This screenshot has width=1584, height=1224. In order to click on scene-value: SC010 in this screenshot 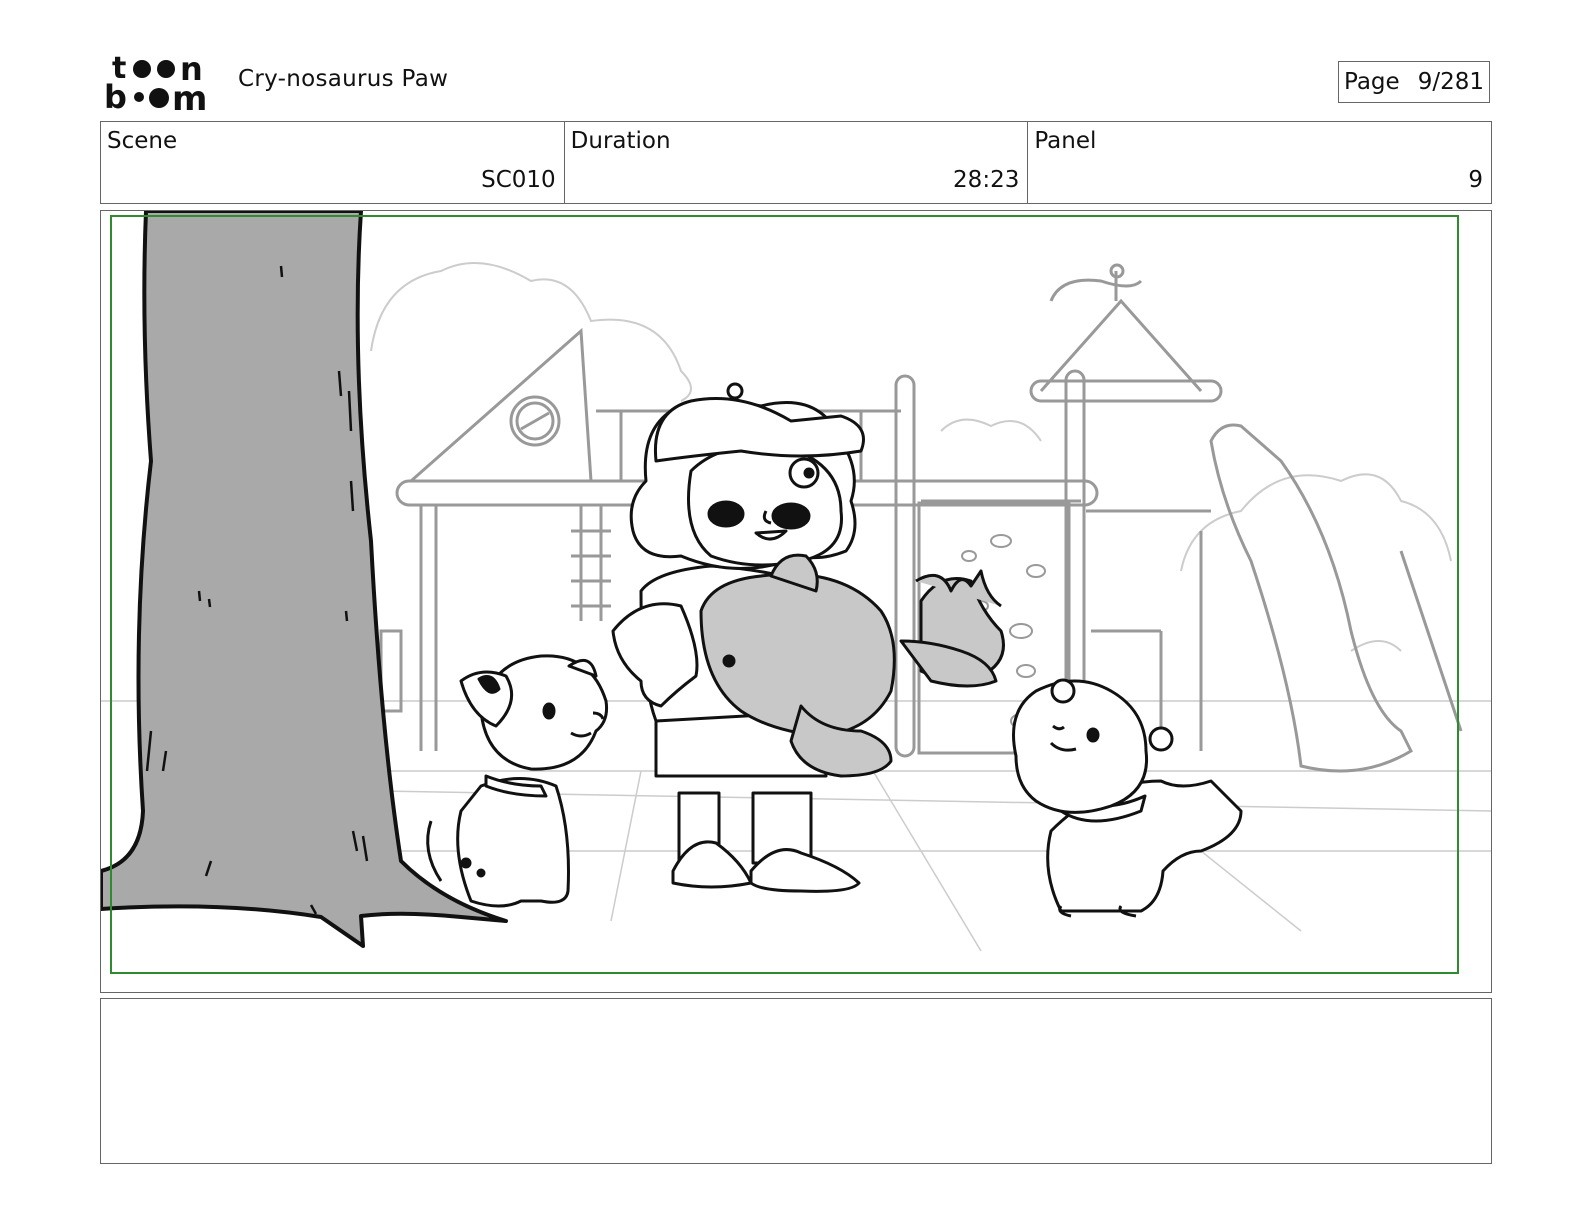, I will do `click(518, 180)`.